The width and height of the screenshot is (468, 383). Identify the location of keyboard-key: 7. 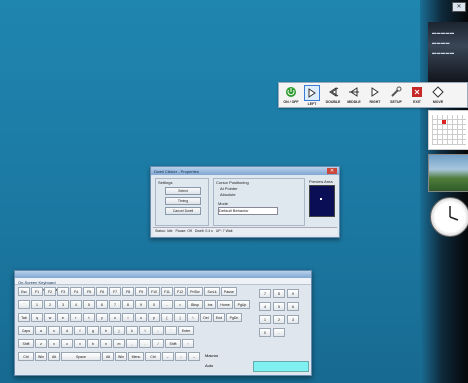
(115, 304).